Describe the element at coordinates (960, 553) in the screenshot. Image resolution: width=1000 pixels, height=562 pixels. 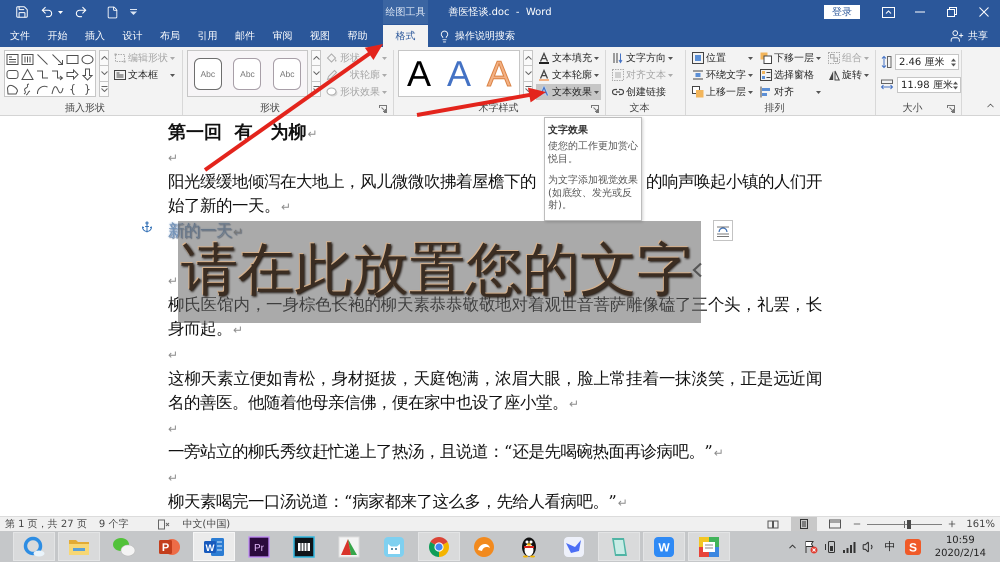
I see `clock-date: 2020/2/14` at that location.